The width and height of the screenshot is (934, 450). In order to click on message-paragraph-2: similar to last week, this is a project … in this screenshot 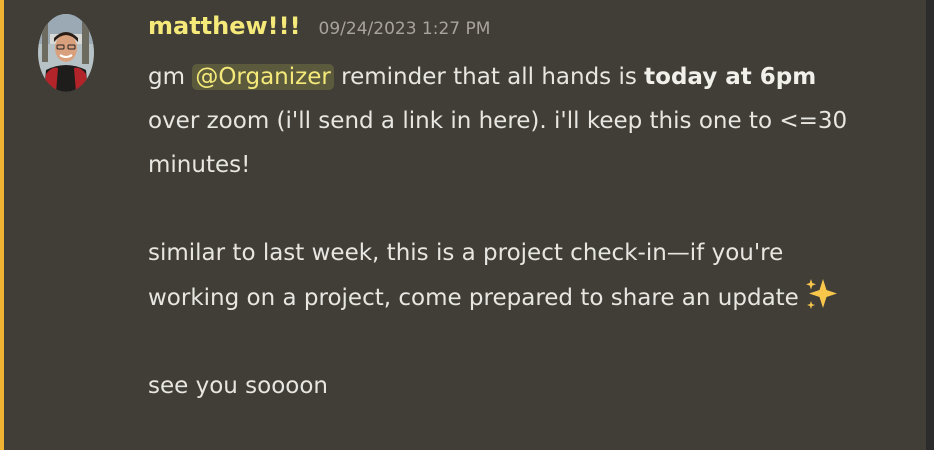, I will do `click(498, 275)`.